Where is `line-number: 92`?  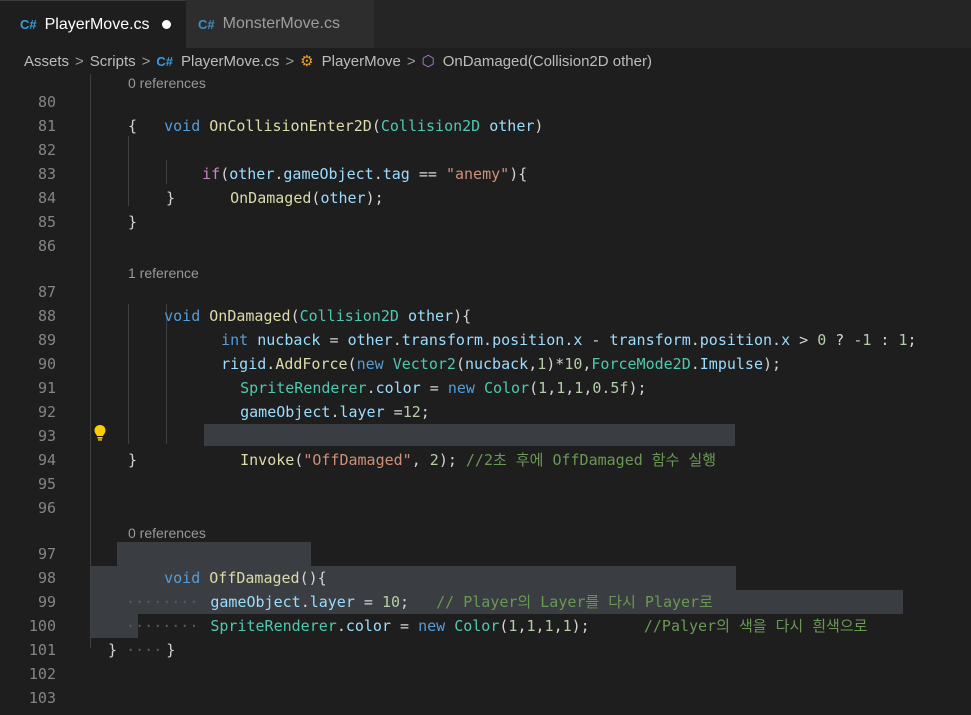
line-number: 92 is located at coordinates (46, 412).